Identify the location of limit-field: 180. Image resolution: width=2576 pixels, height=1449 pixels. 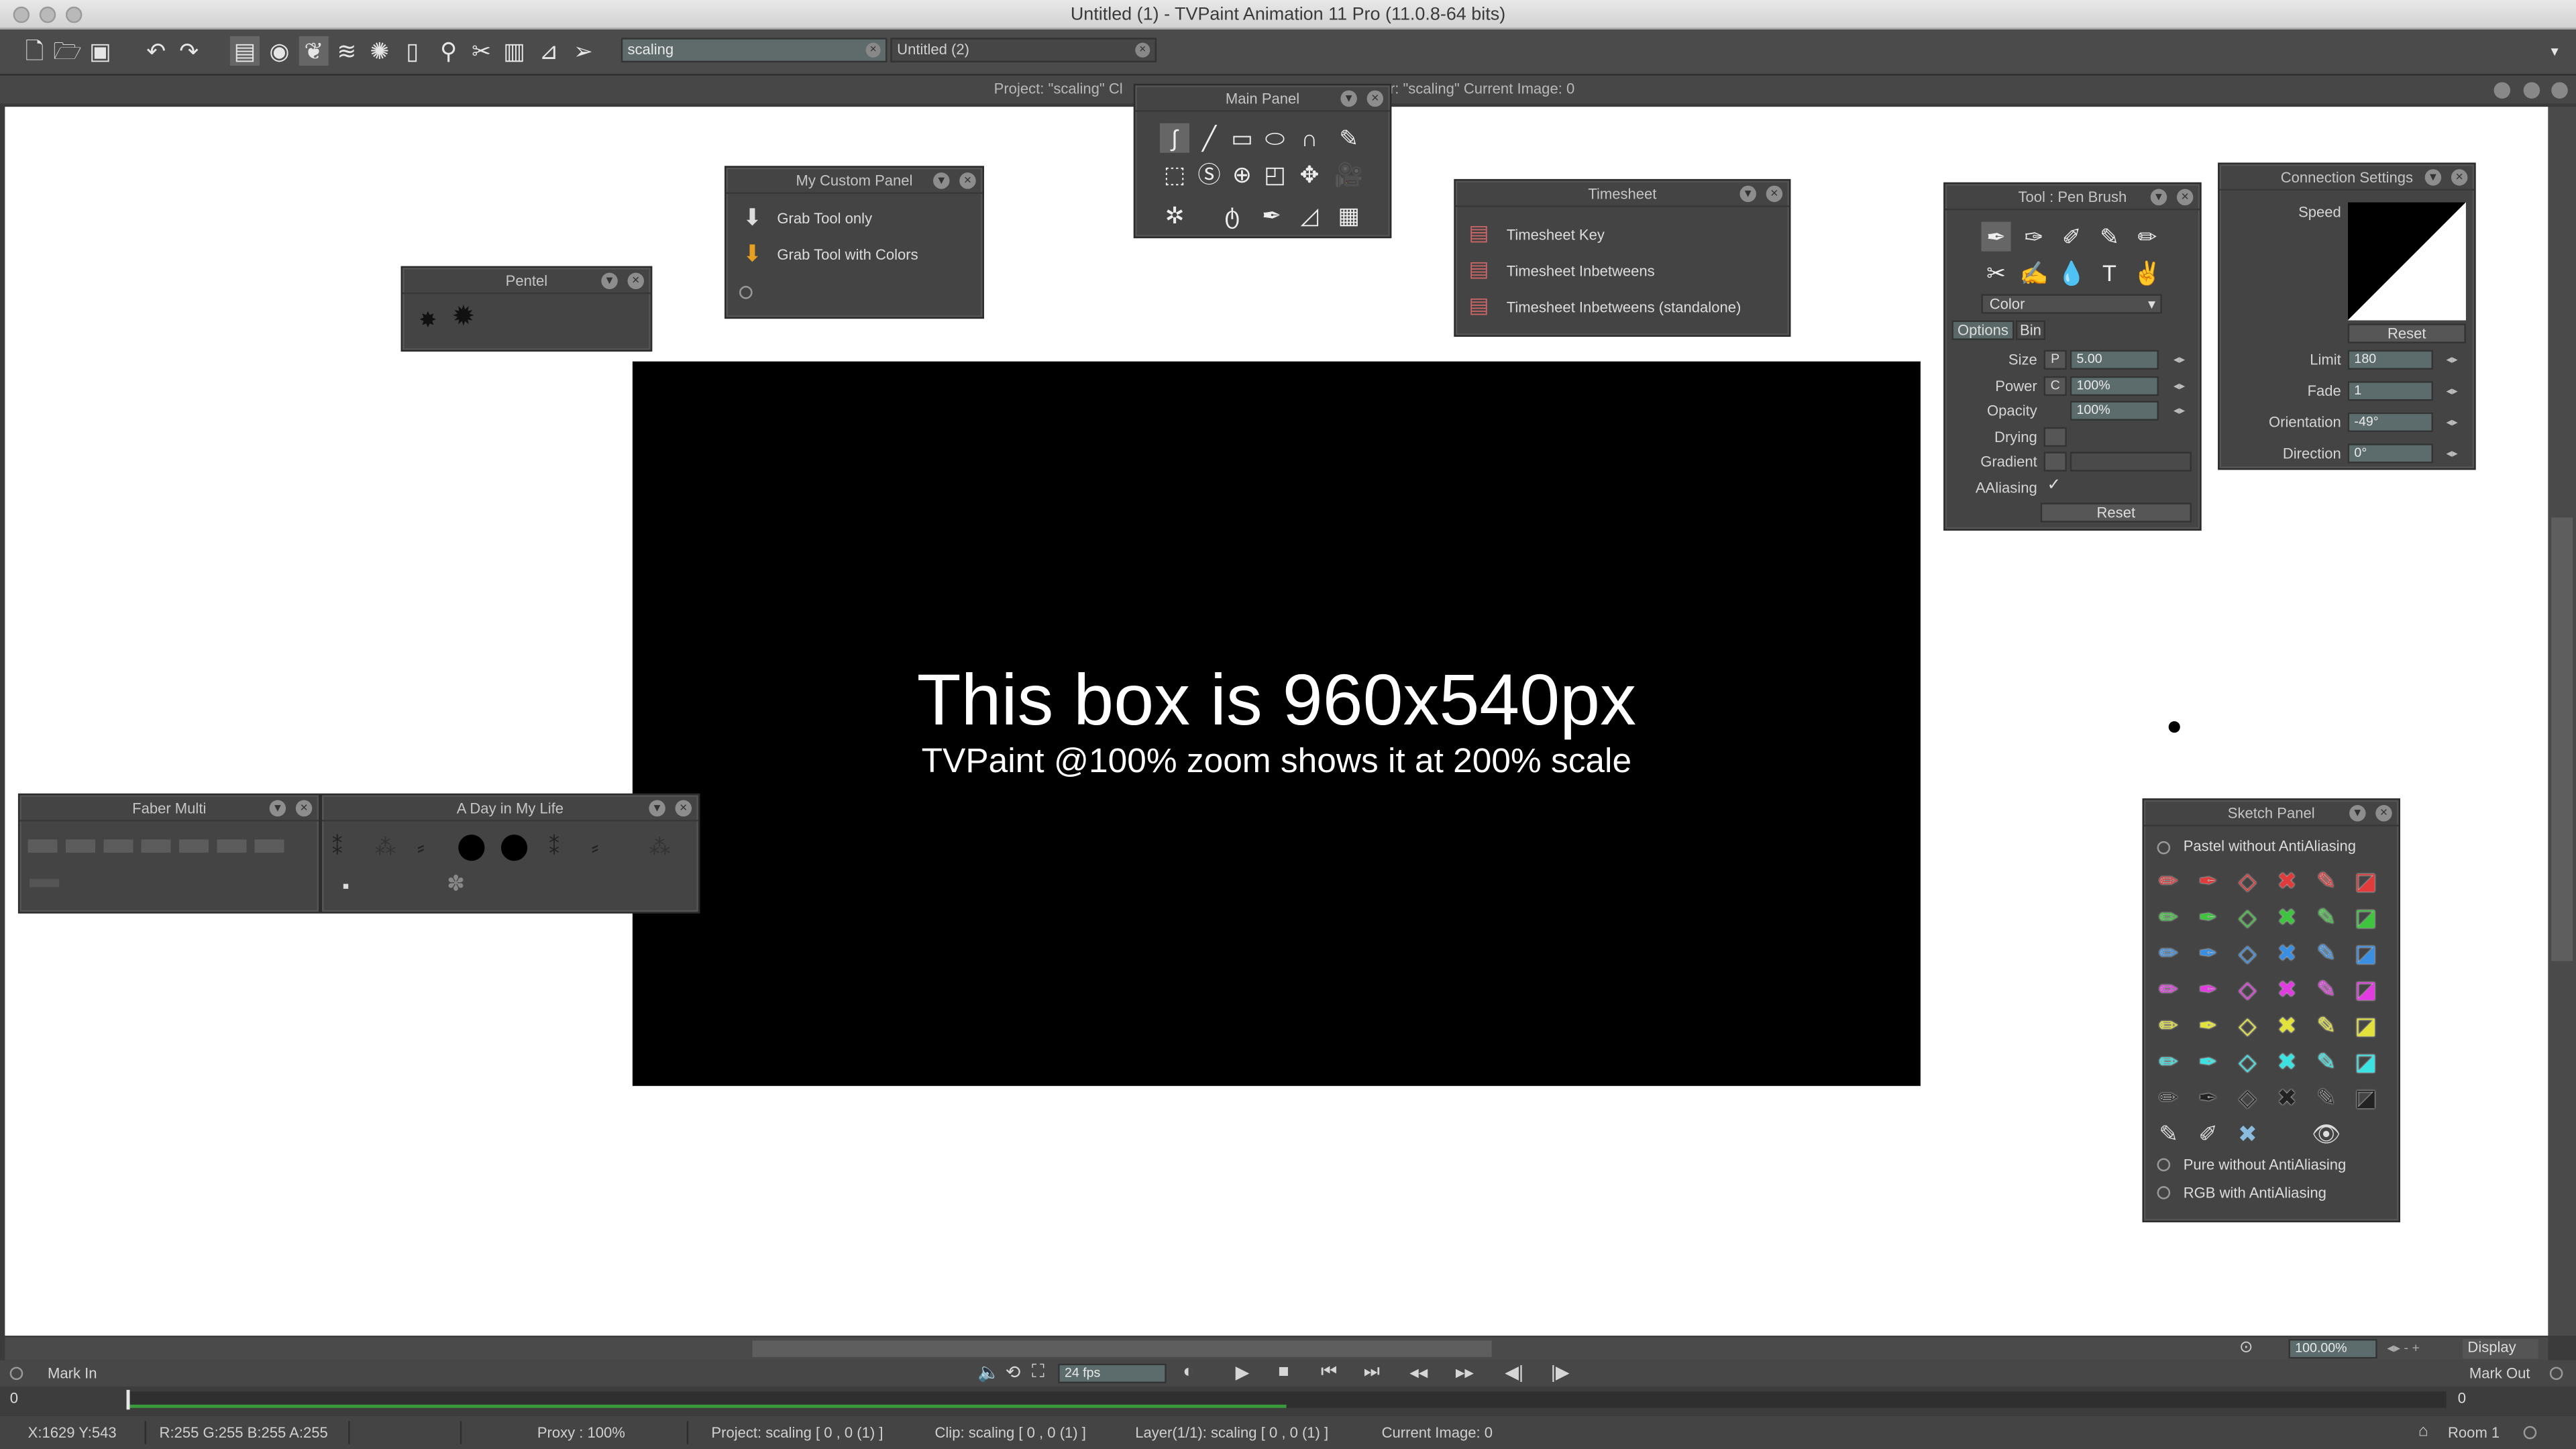
(2390, 360).